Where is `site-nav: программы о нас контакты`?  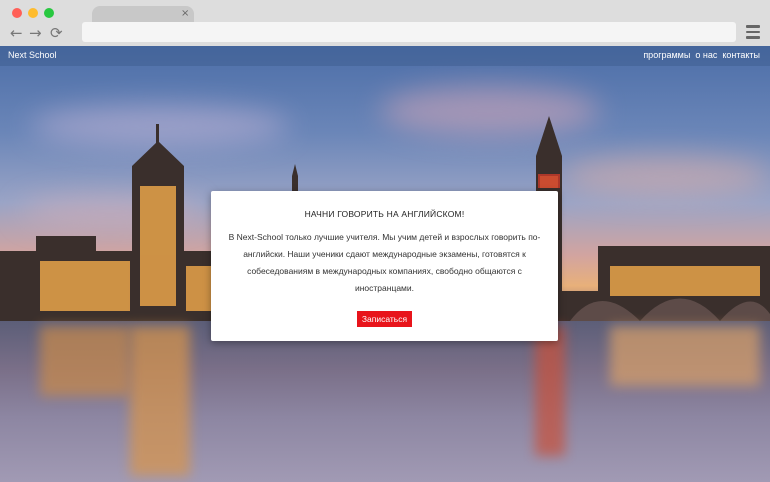
site-nav: программы о нас контакты is located at coordinates (701, 55).